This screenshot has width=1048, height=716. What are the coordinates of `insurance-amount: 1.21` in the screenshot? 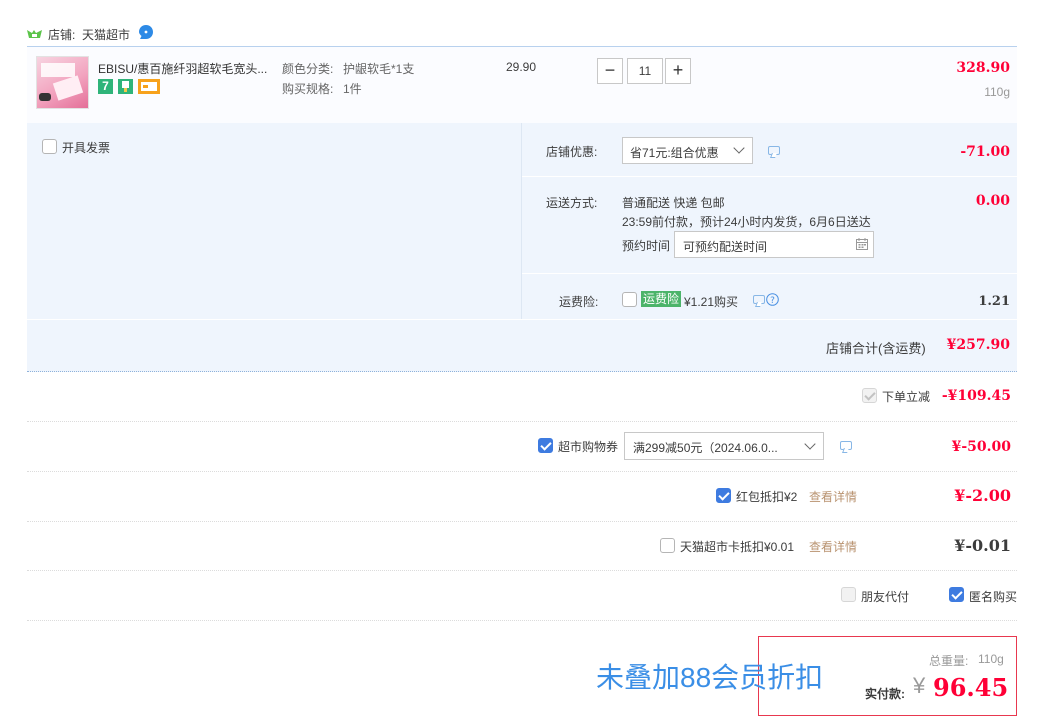 It's located at (994, 301).